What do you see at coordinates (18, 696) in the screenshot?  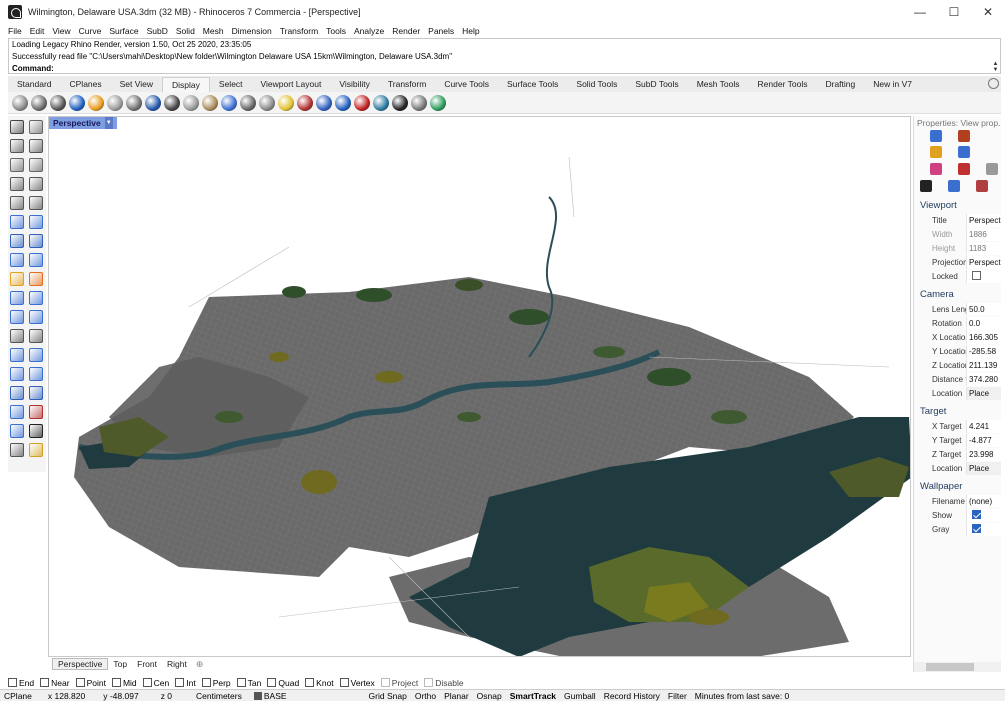 I see `cplane-indicator: CPlane` at bounding box center [18, 696].